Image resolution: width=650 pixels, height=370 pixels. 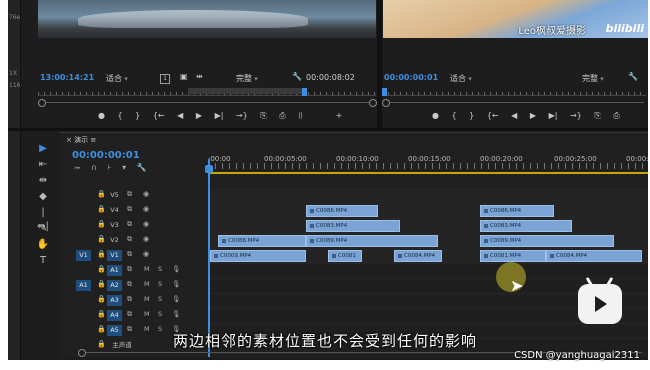 I want to click on clip: C0081.MP4, so click(x=513, y=256).